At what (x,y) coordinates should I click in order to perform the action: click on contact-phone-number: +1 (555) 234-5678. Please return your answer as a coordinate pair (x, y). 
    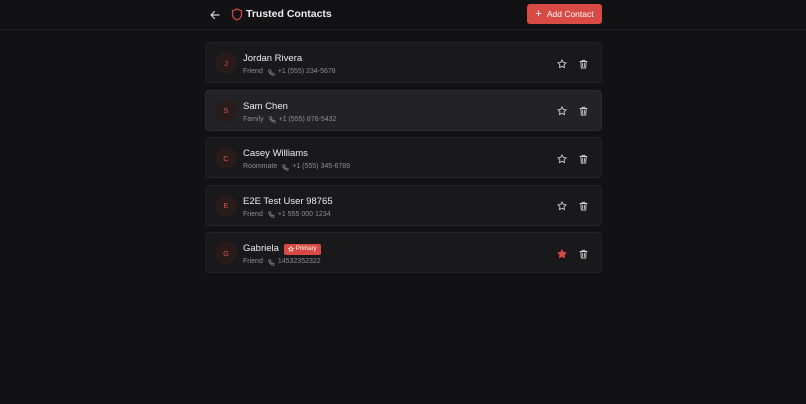
    Looking at the image, I should click on (306, 71).